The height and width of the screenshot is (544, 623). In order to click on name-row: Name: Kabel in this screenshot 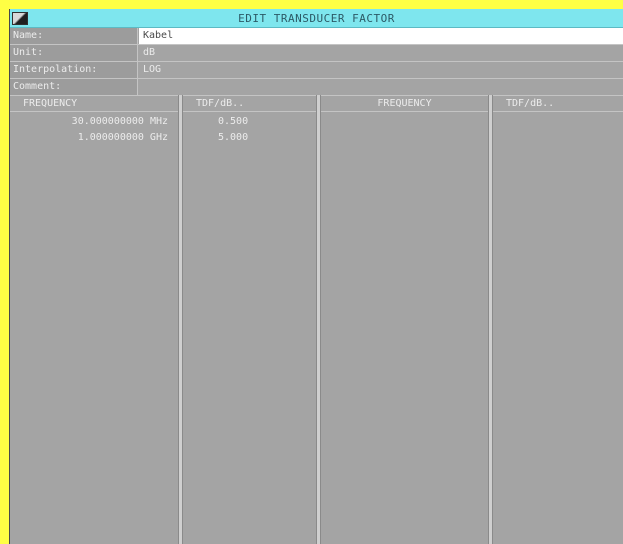, I will do `click(316, 36)`.